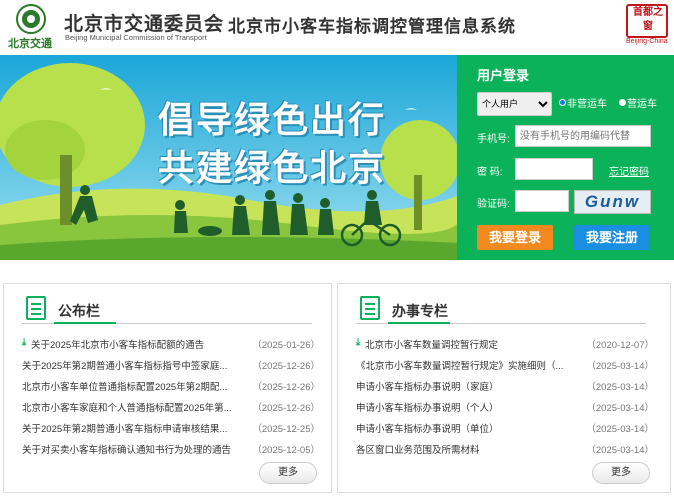 The height and width of the screenshot is (500, 674). What do you see at coordinates (79, 311) in the screenshot?
I see `notice-board-title: 公布栏` at bounding box center [79, 311].